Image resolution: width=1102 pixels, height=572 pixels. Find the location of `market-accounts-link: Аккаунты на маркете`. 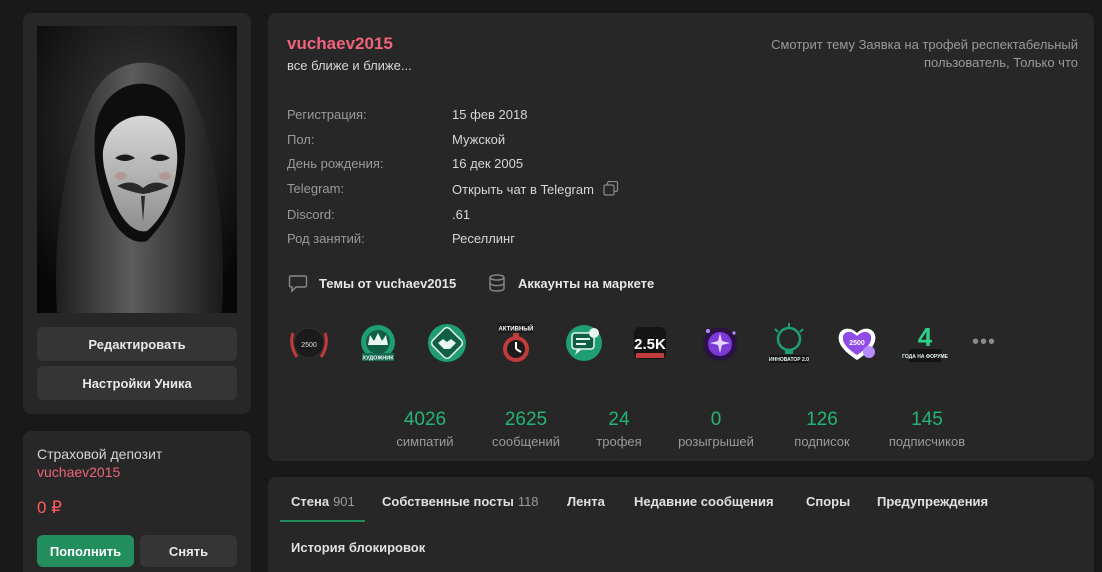

market-accounts-link: Аккаунты на маркете is located at coordinates (570, 283).